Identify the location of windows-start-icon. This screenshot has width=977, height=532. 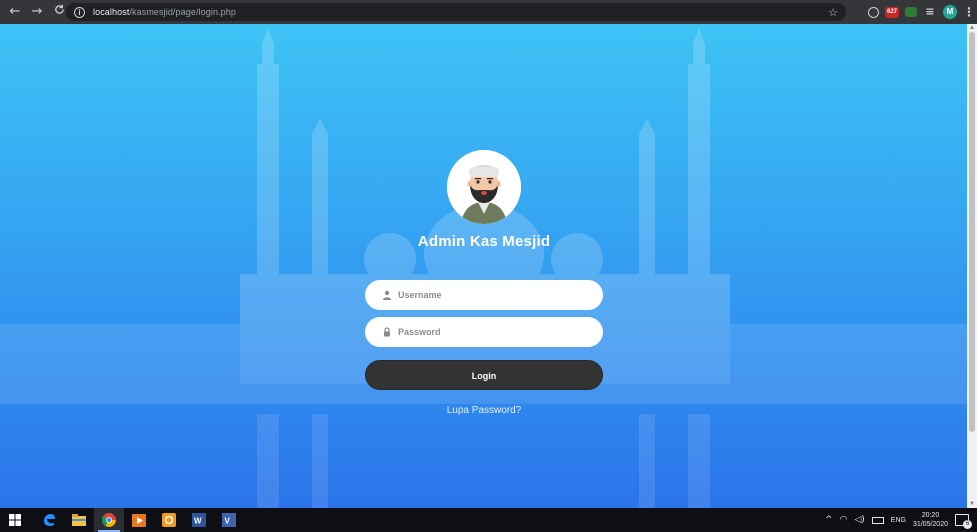
(15, 520).